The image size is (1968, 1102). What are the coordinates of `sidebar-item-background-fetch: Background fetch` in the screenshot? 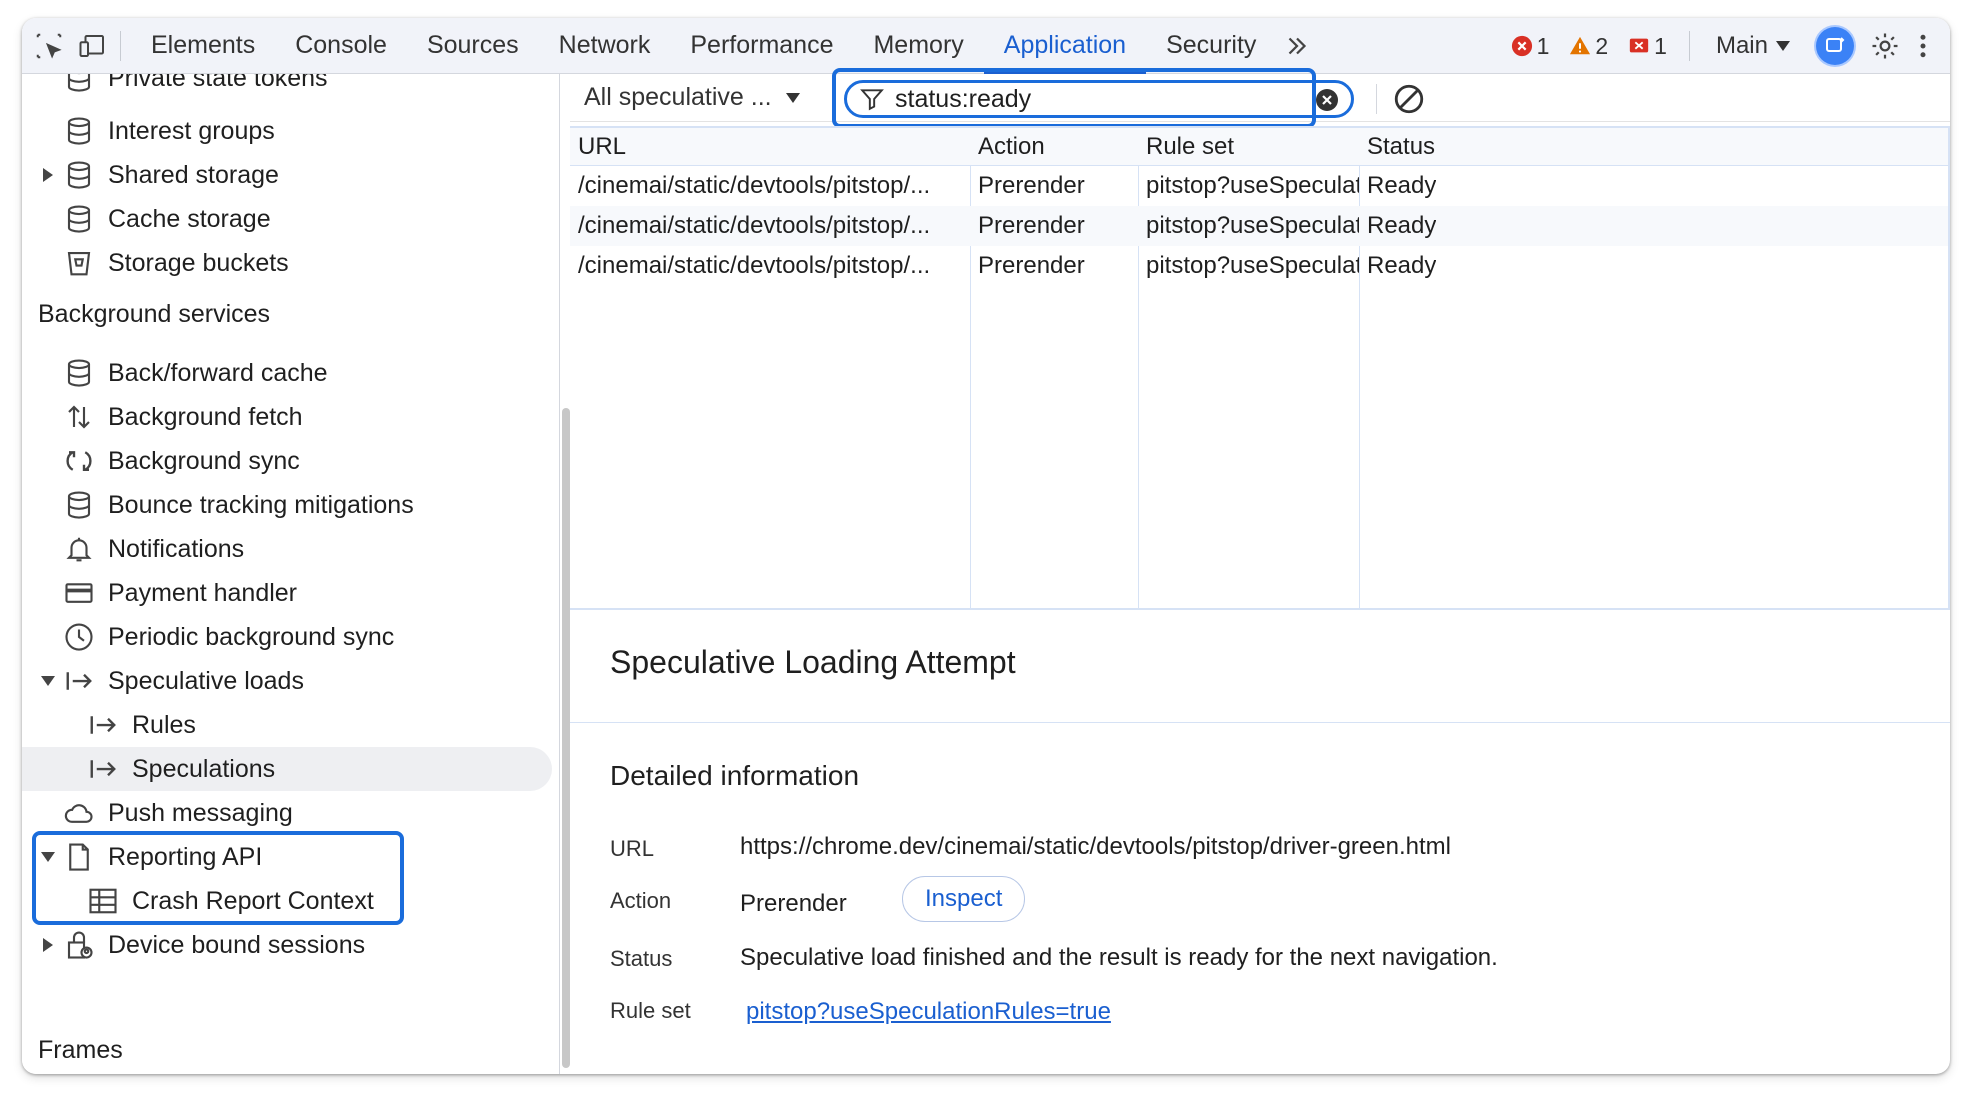 It's located at (182, 417).